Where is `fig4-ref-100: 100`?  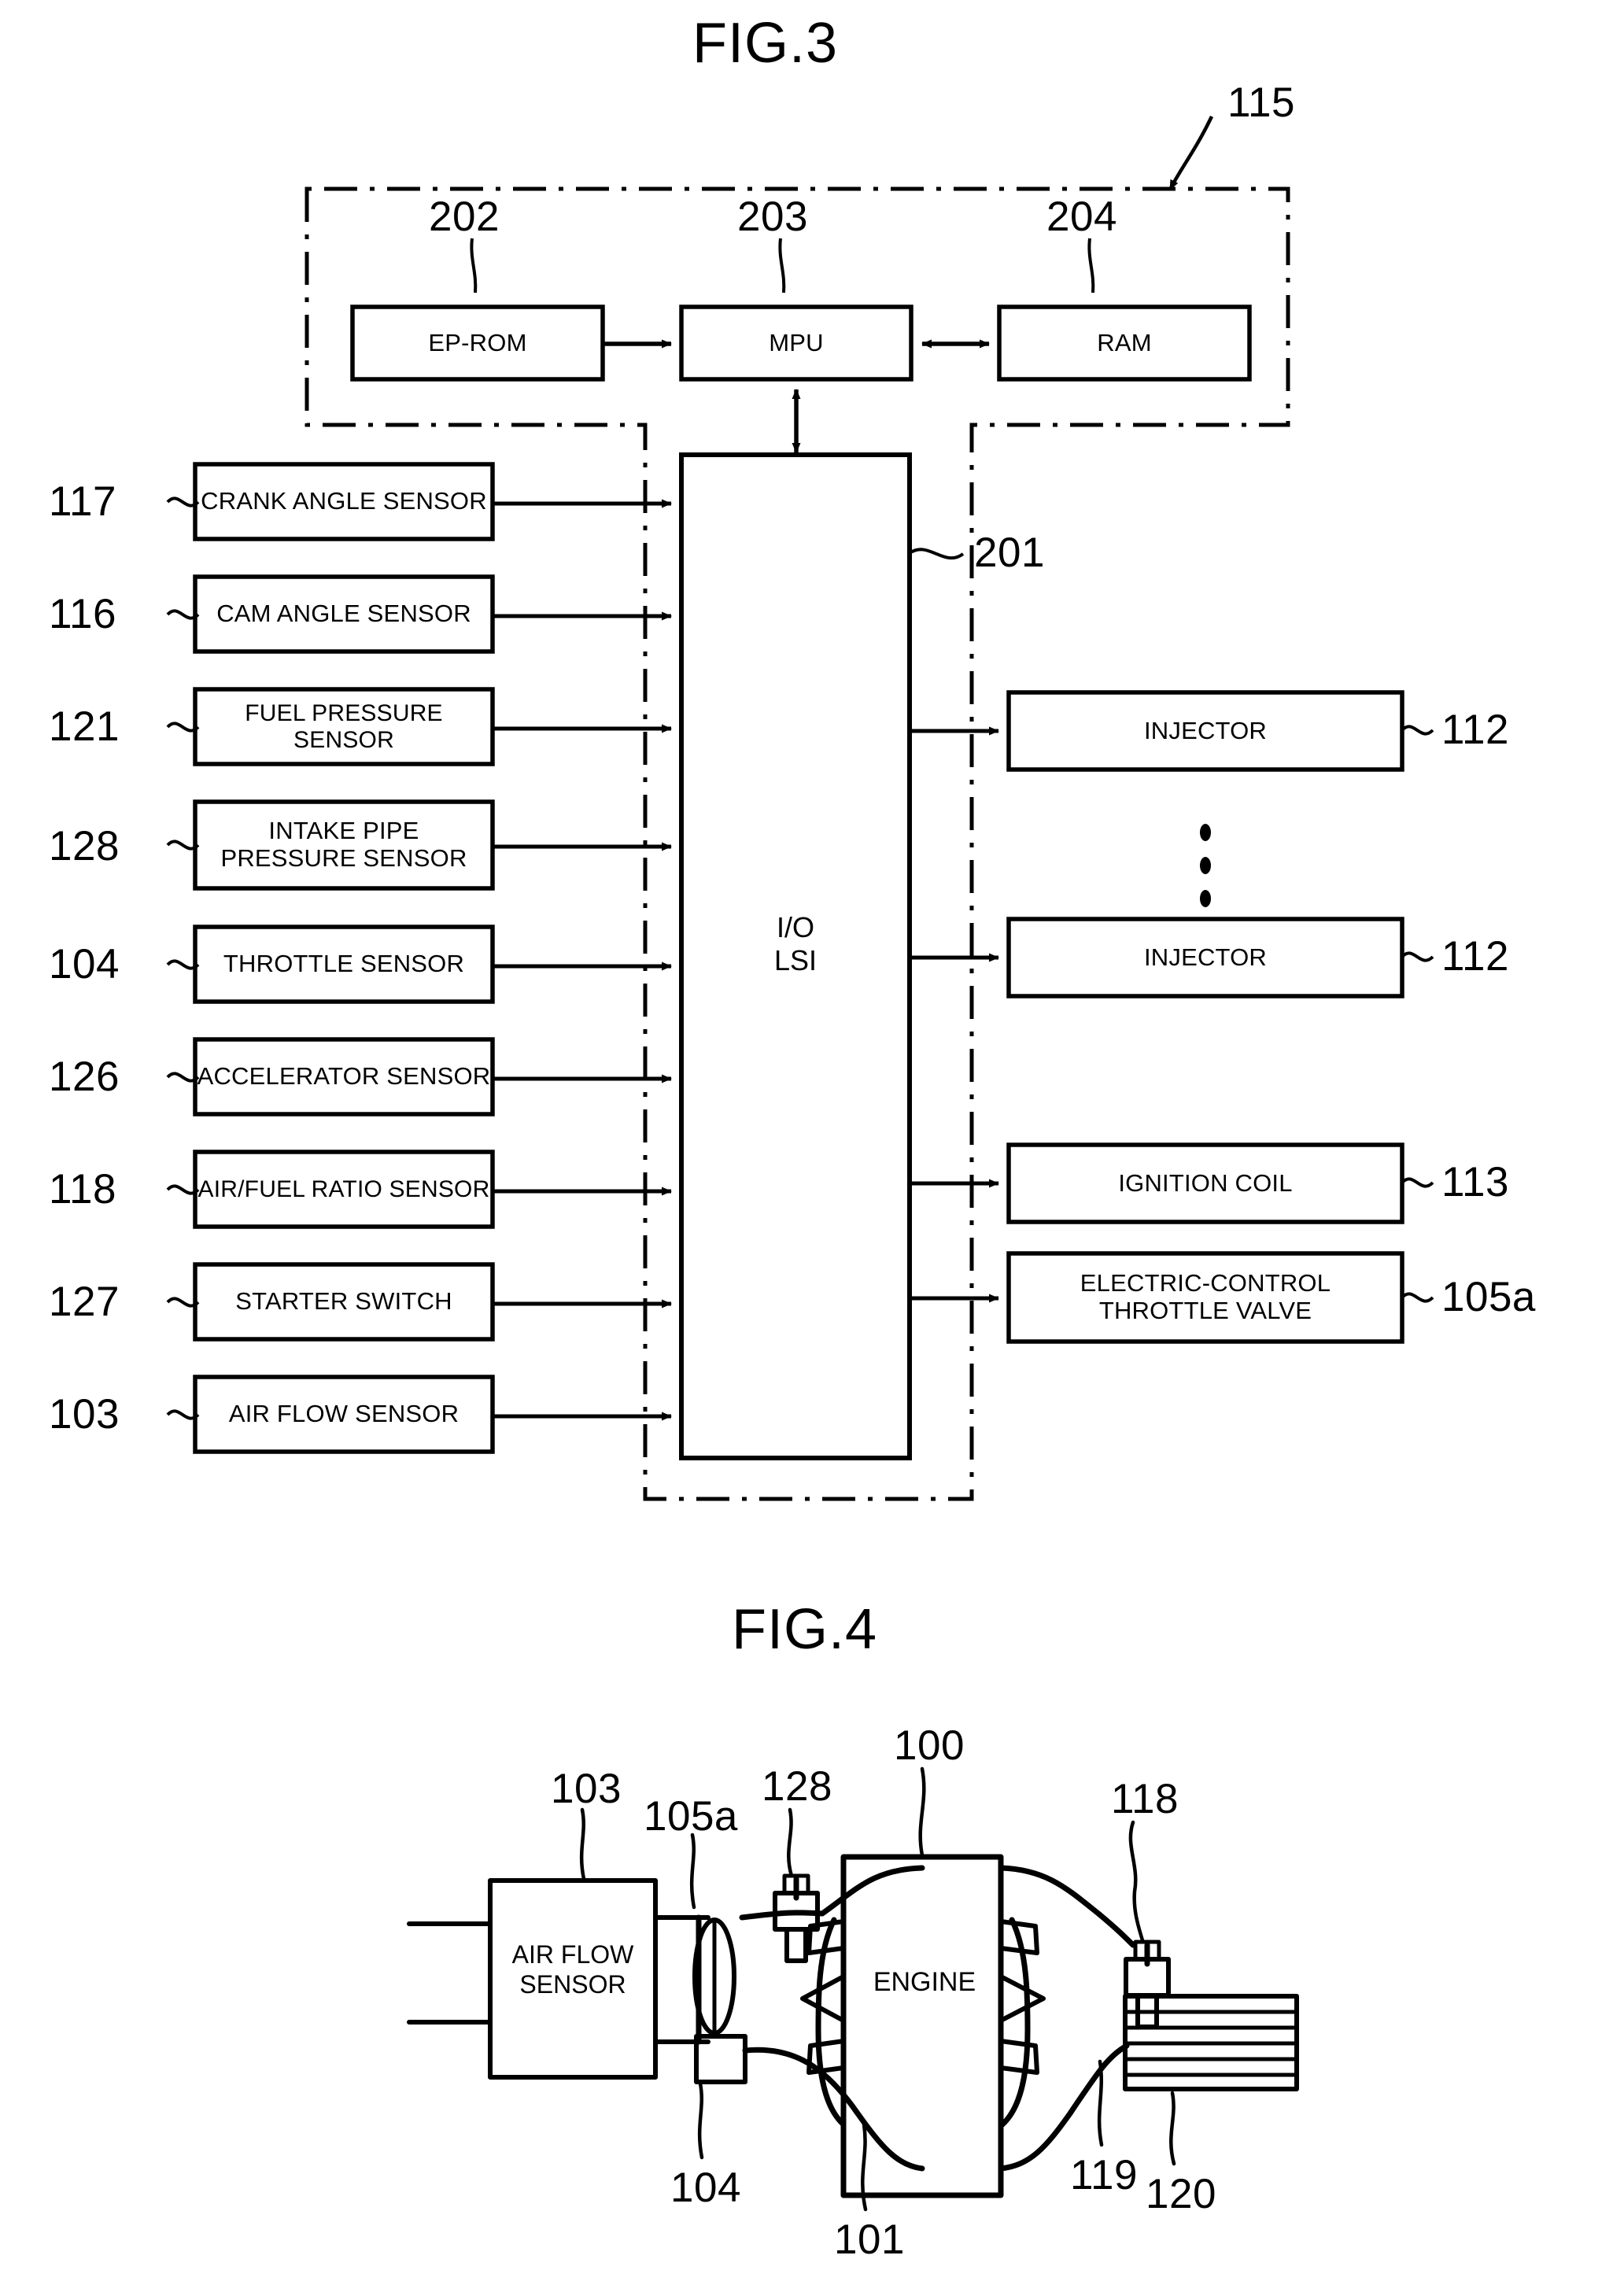
fig4-ref-100: 100 is located at coordinates (929, 1745).